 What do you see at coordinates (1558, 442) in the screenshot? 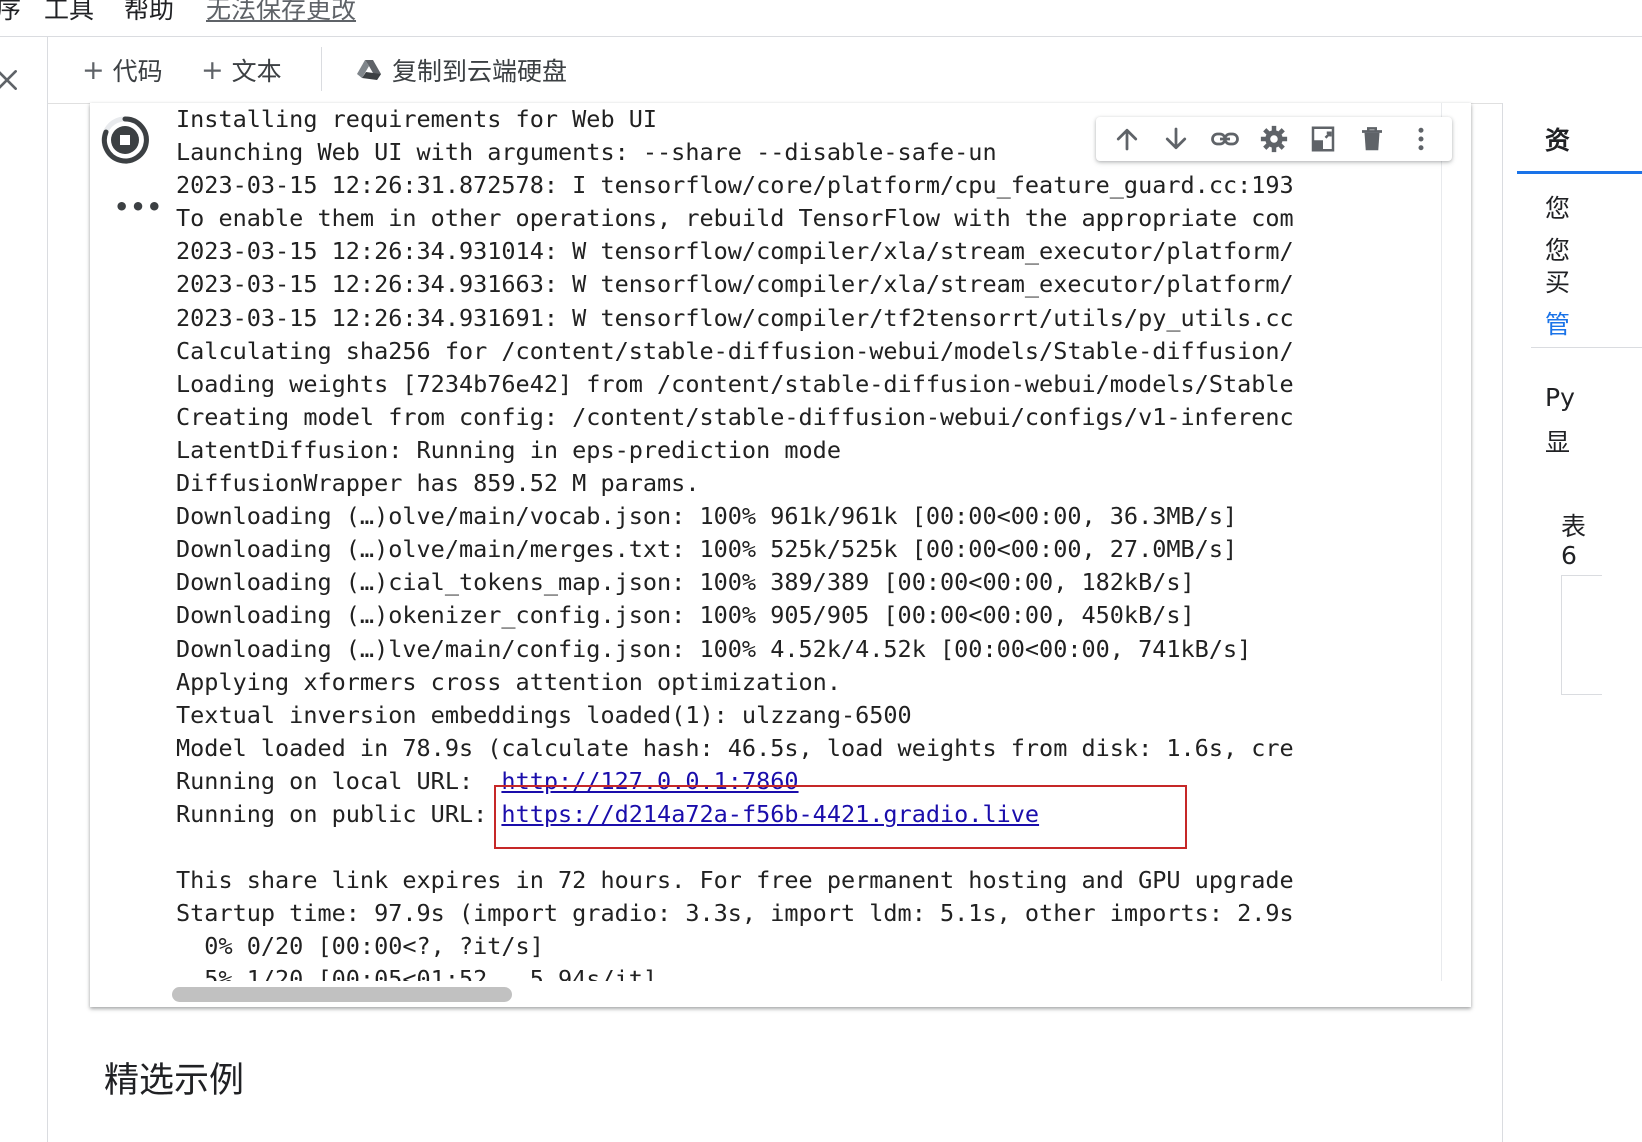
I see `panel-text-show: 显` at bounding box center [1558, 442].